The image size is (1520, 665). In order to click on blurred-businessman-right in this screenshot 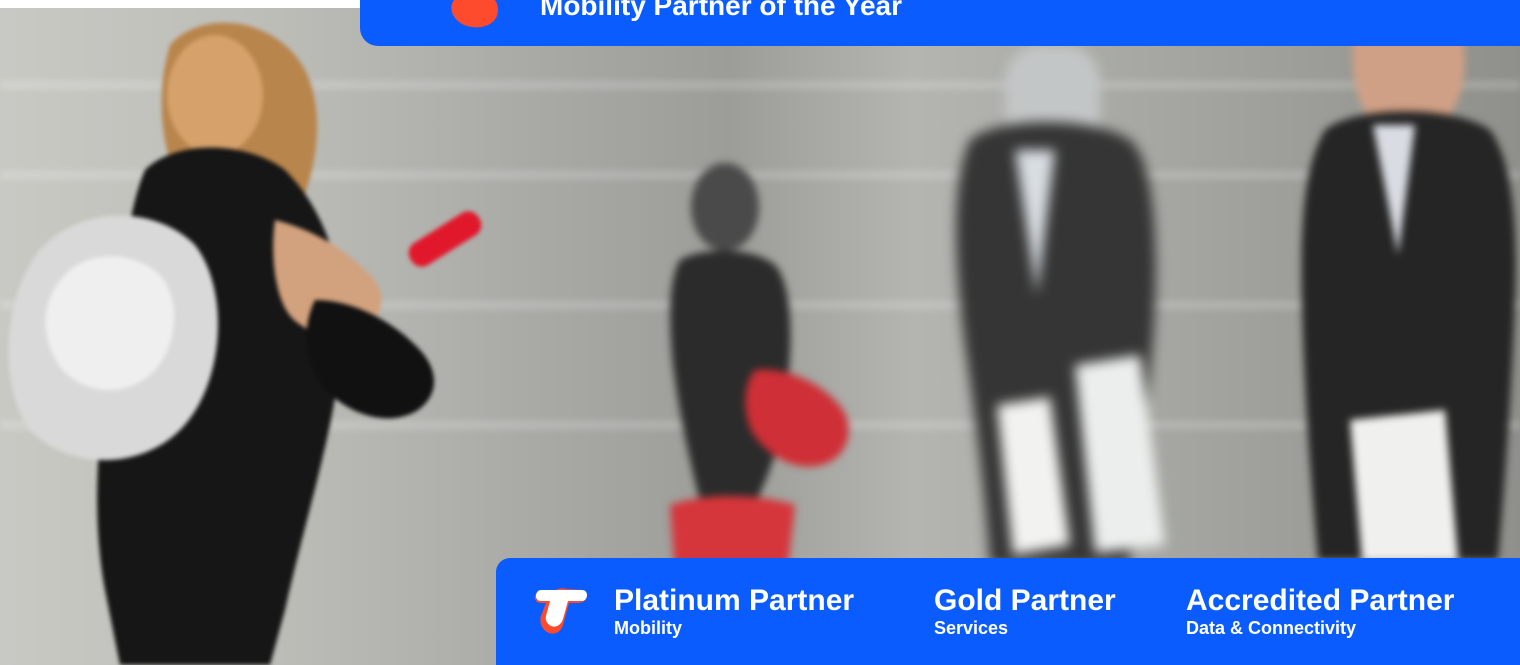, I will do `click(1408, 280)`.